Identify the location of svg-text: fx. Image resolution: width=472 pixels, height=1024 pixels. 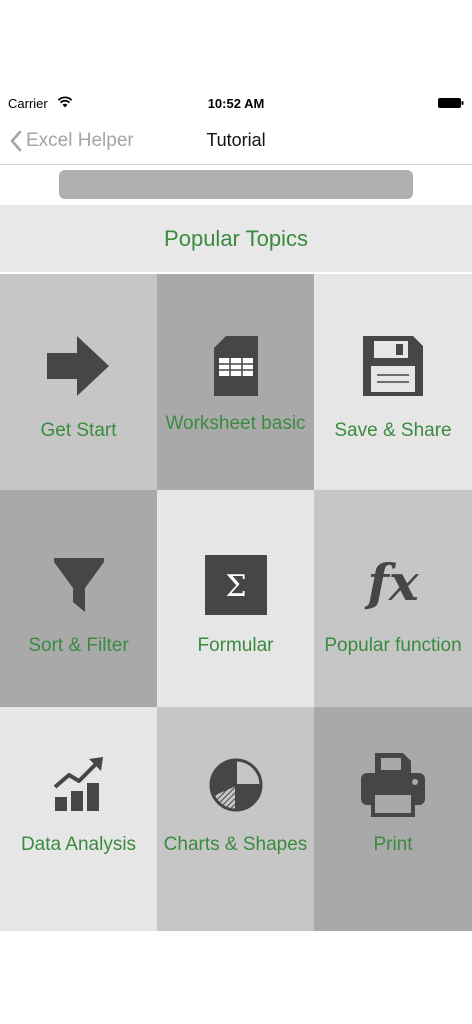
(392, 582).